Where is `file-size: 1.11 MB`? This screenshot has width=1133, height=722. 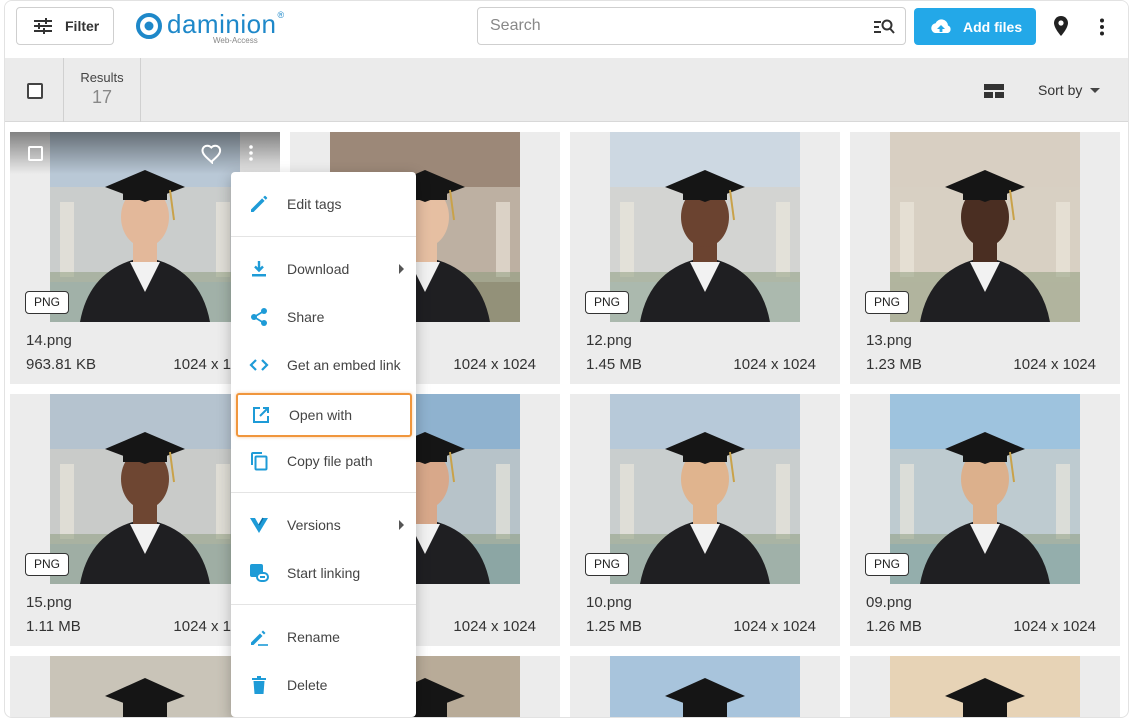 file-size: 1.11 MB is located at coordinates (53, 626).